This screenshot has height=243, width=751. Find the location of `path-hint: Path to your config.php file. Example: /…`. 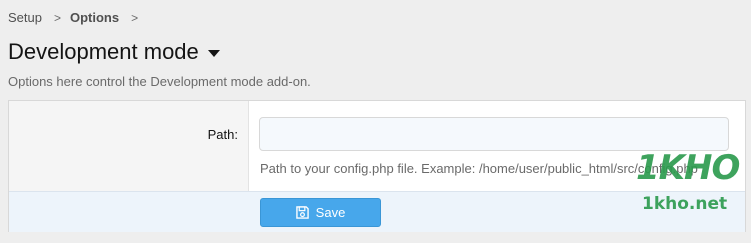

path-hint: Path to your config.php file. Example: /… is located at coordinates (479, 168).